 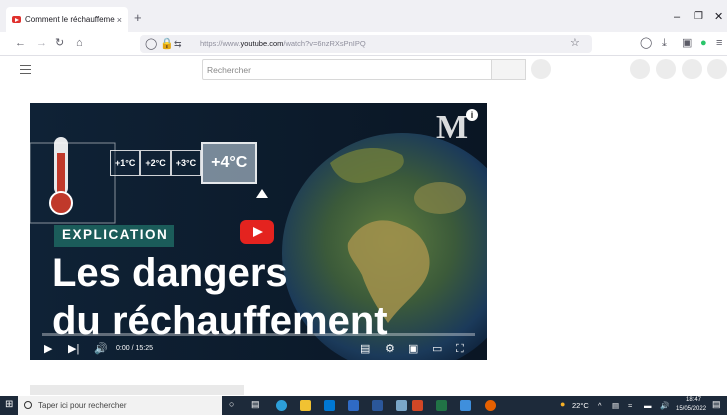 I want to click on app-icon, so click(x=401, y=405).